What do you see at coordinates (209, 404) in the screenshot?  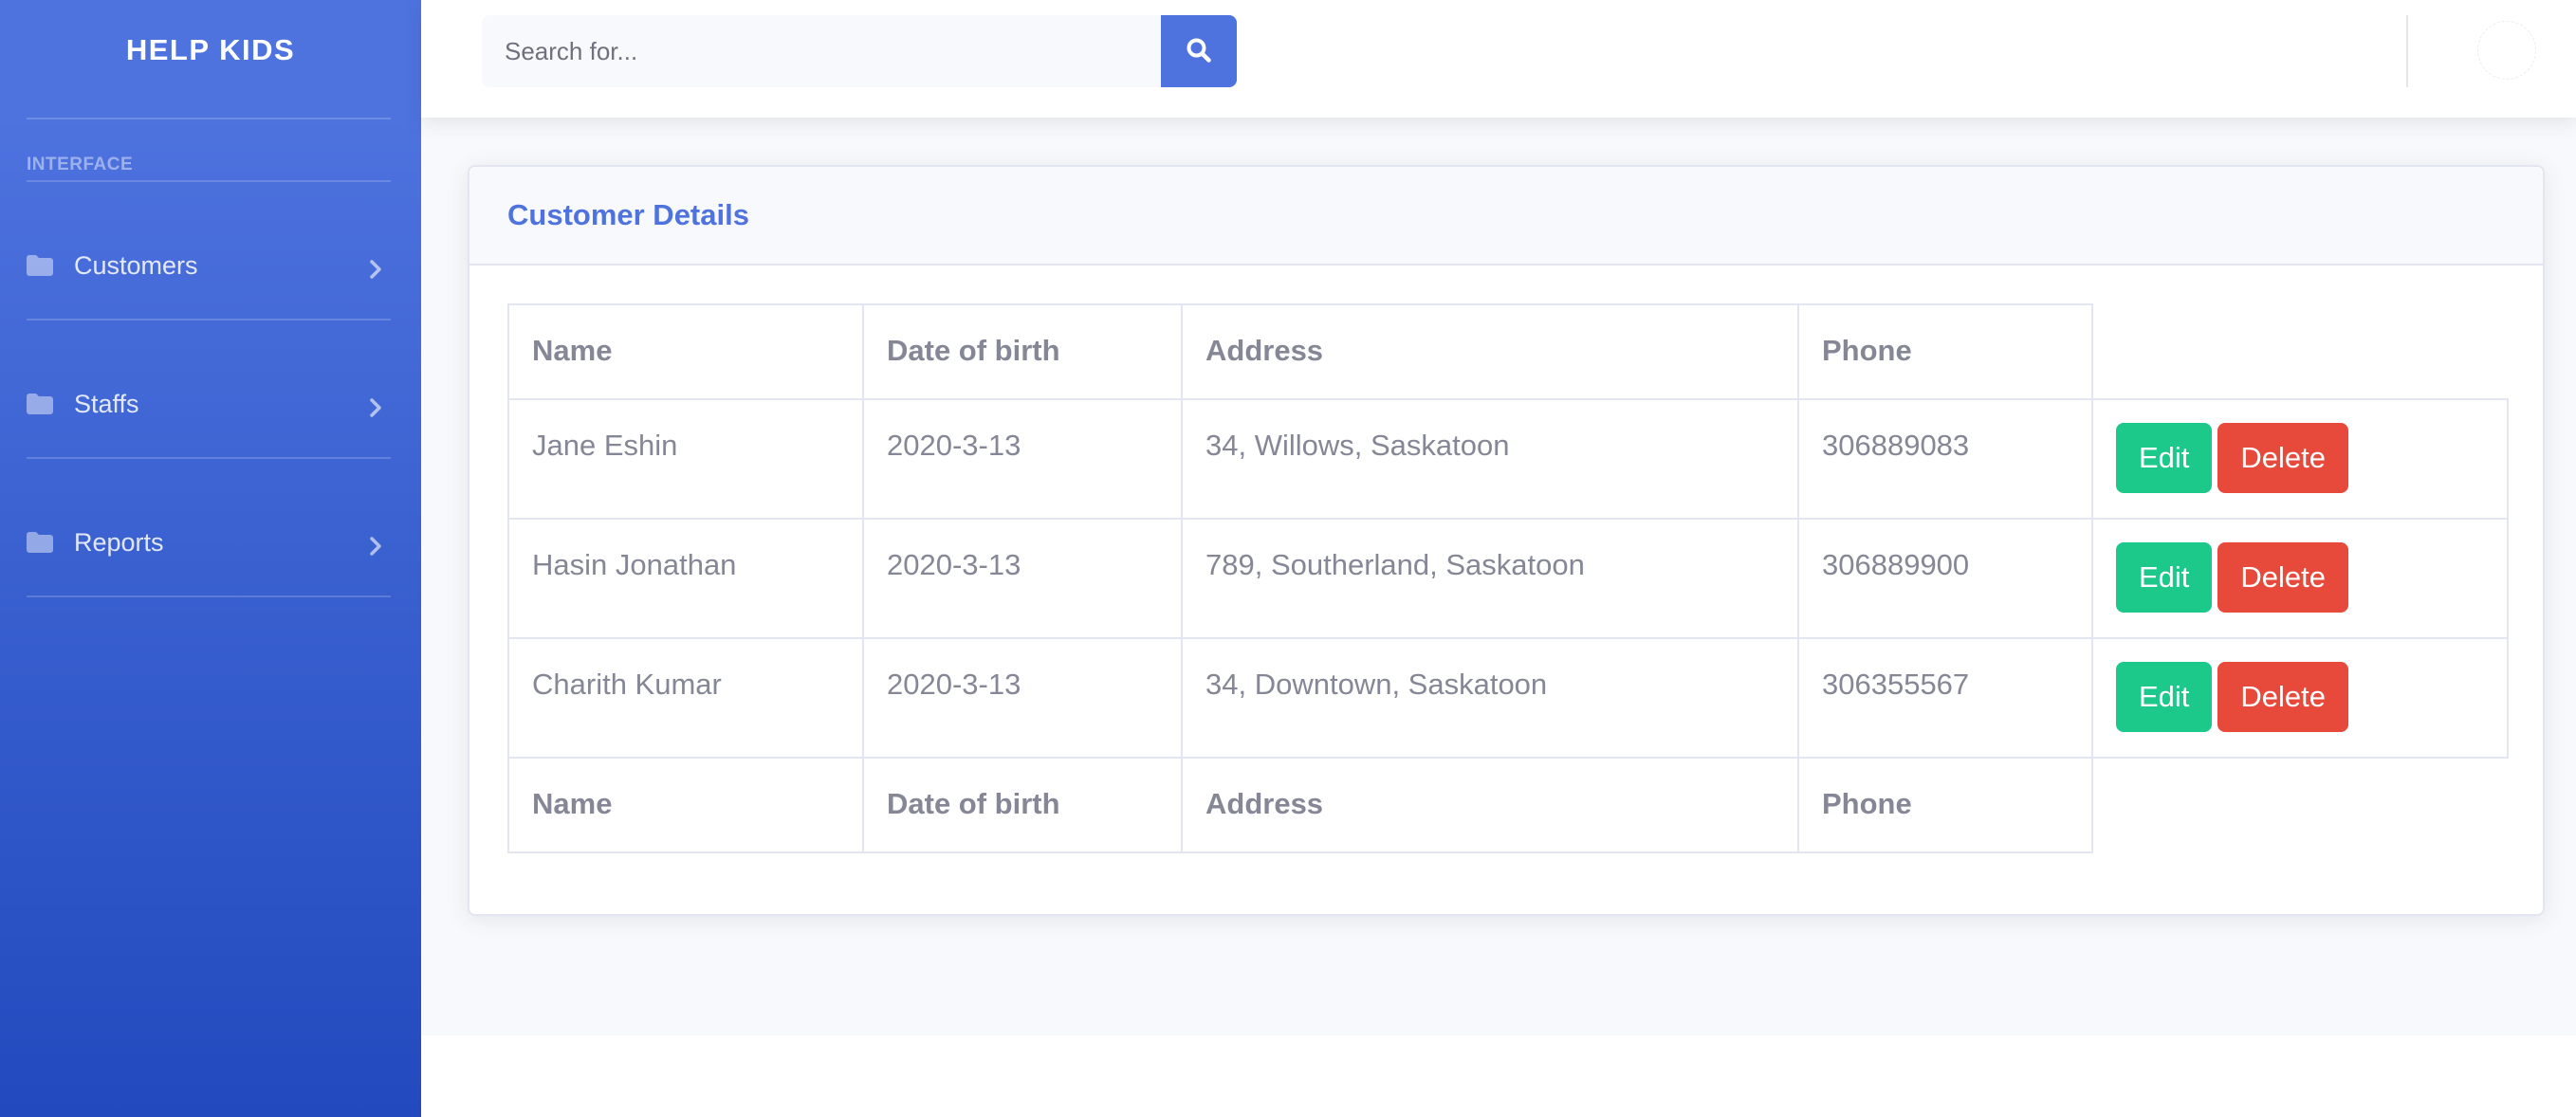 I see `sidebar-item-staffs: Staffs` at bounding box center [209, 404].